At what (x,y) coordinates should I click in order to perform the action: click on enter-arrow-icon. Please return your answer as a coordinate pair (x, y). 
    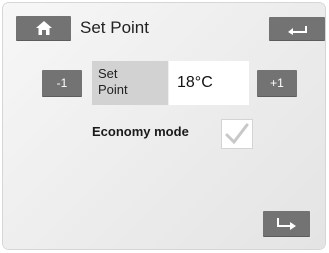
    Looking at the image, I should click on (286, 223).